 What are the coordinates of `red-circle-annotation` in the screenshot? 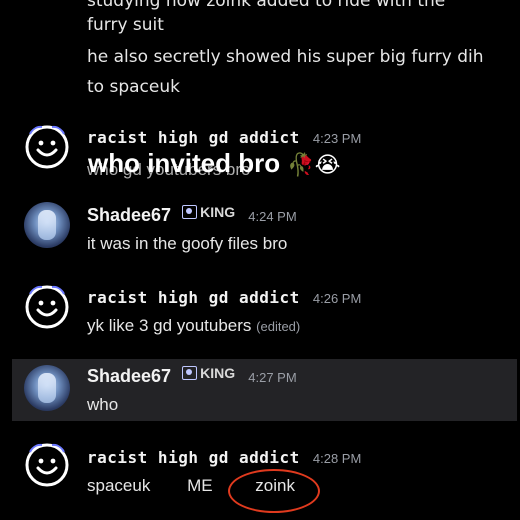 It's located at (274, 491).